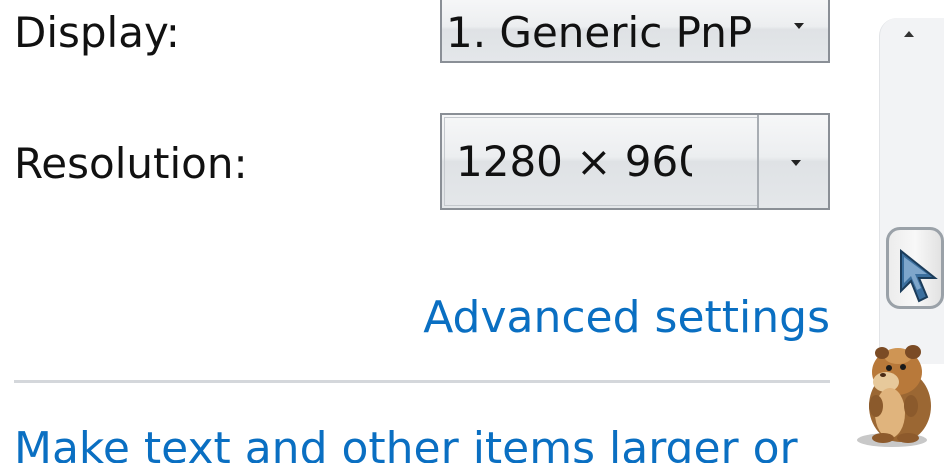 The height and width of the screenshot is (463, 944). What do you see at coordinates (574, 162) in the screenshot?
I see `resolution-dropdown-value: 1280 × 960` at bounding box center [574, 162].